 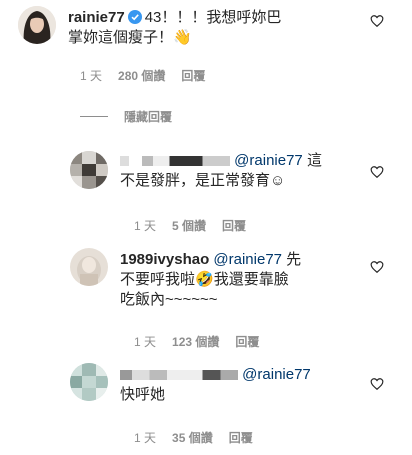 I want to click on divider, so click(x=94, y=116).